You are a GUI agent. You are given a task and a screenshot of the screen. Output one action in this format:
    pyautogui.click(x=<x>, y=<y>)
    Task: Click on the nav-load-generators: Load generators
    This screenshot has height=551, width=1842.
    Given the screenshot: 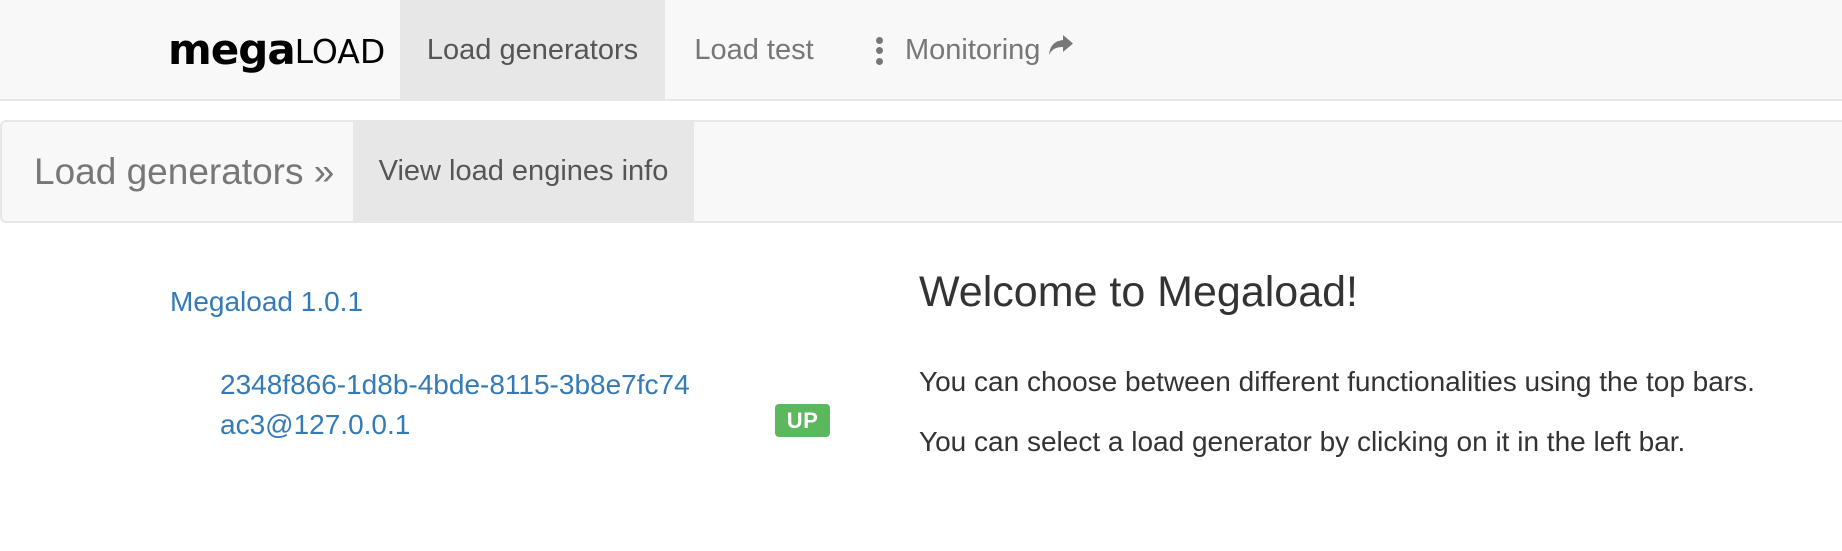 What is the action you would take?
    pyautogui.click(x=532, y=50)
    